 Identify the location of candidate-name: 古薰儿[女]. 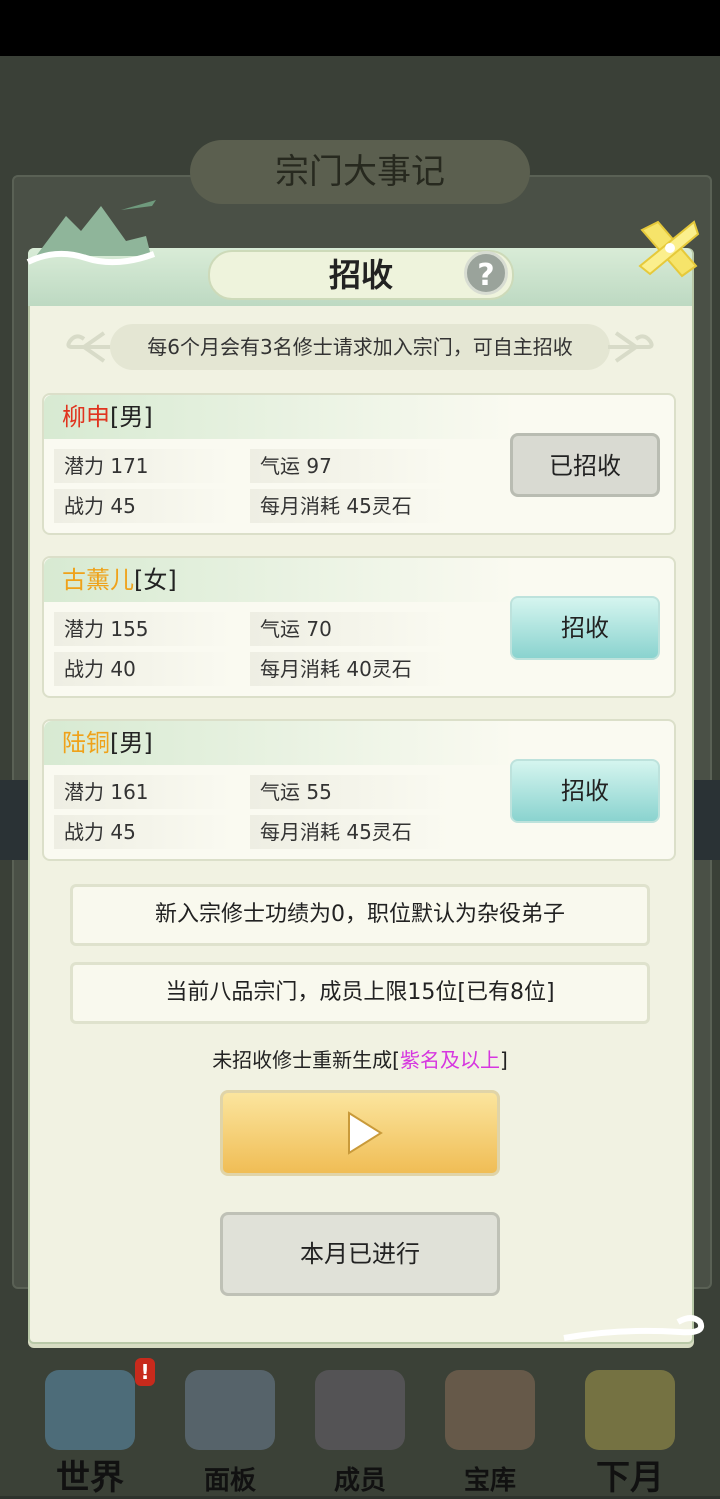
(119, 580).